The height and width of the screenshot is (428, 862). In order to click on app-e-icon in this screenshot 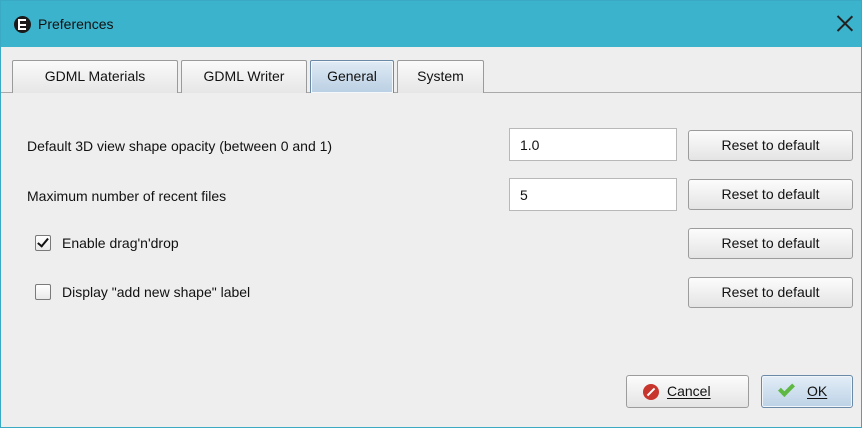, I will do `click(22, 24)`.